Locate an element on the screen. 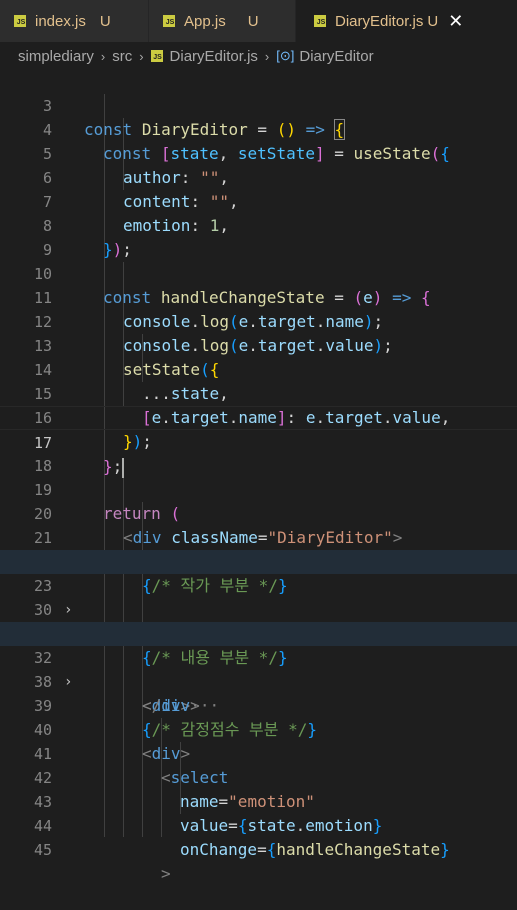 This screenshot has height=910, width=517. tab-app-js: JS App.js U is located at coordinates (222, 21).